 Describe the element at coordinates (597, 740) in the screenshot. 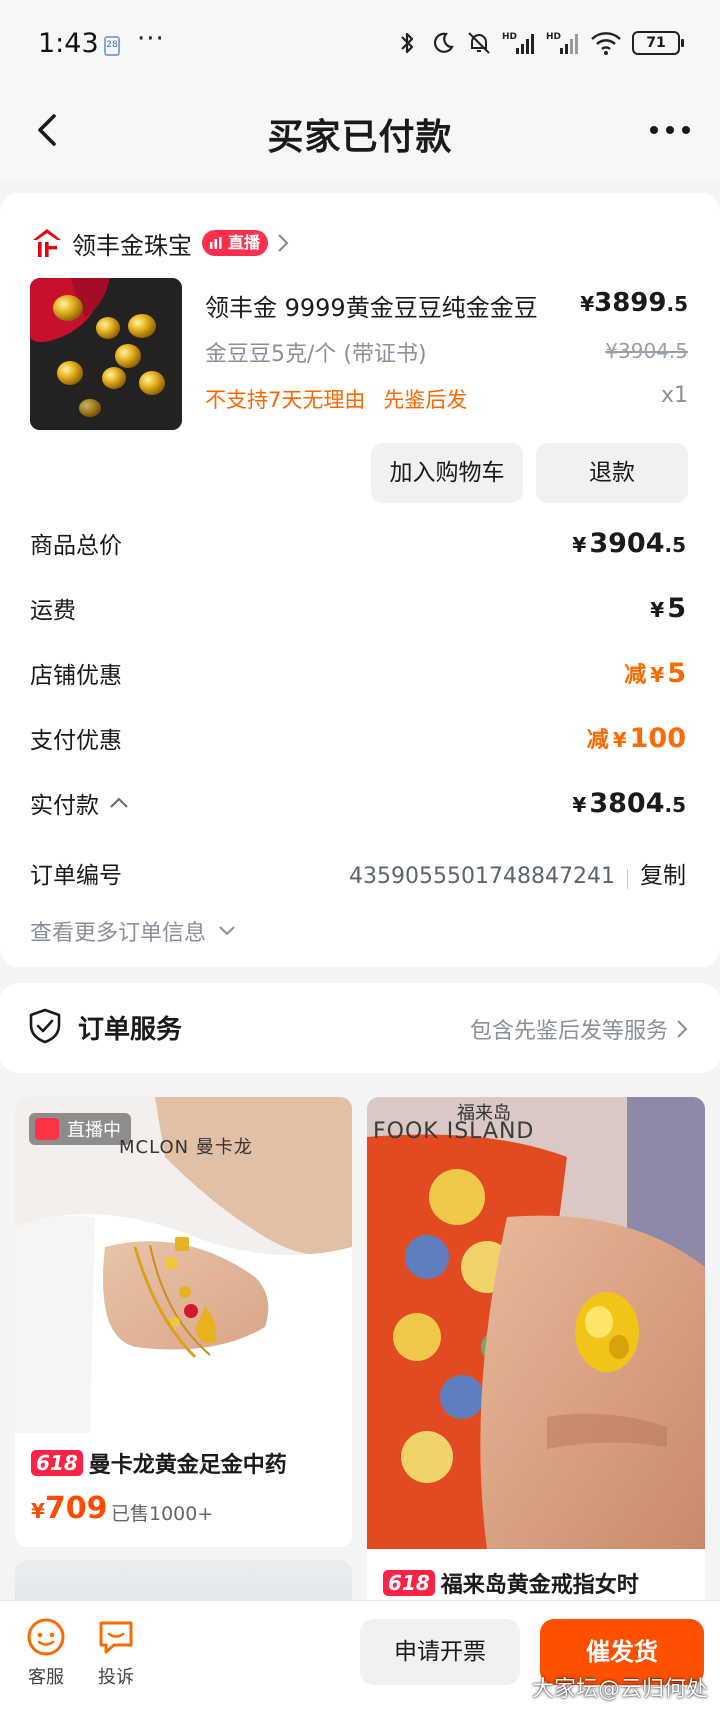

I see `pay-discount-prefix: 减` at that location.